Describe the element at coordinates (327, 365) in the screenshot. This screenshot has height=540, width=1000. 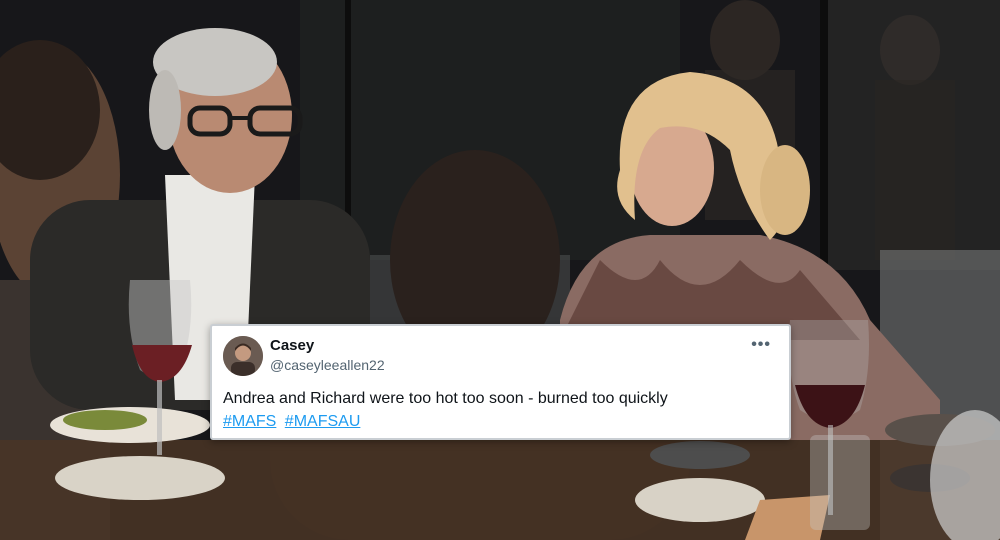
I see `user-handle: @caseyleeallen22` at that location.